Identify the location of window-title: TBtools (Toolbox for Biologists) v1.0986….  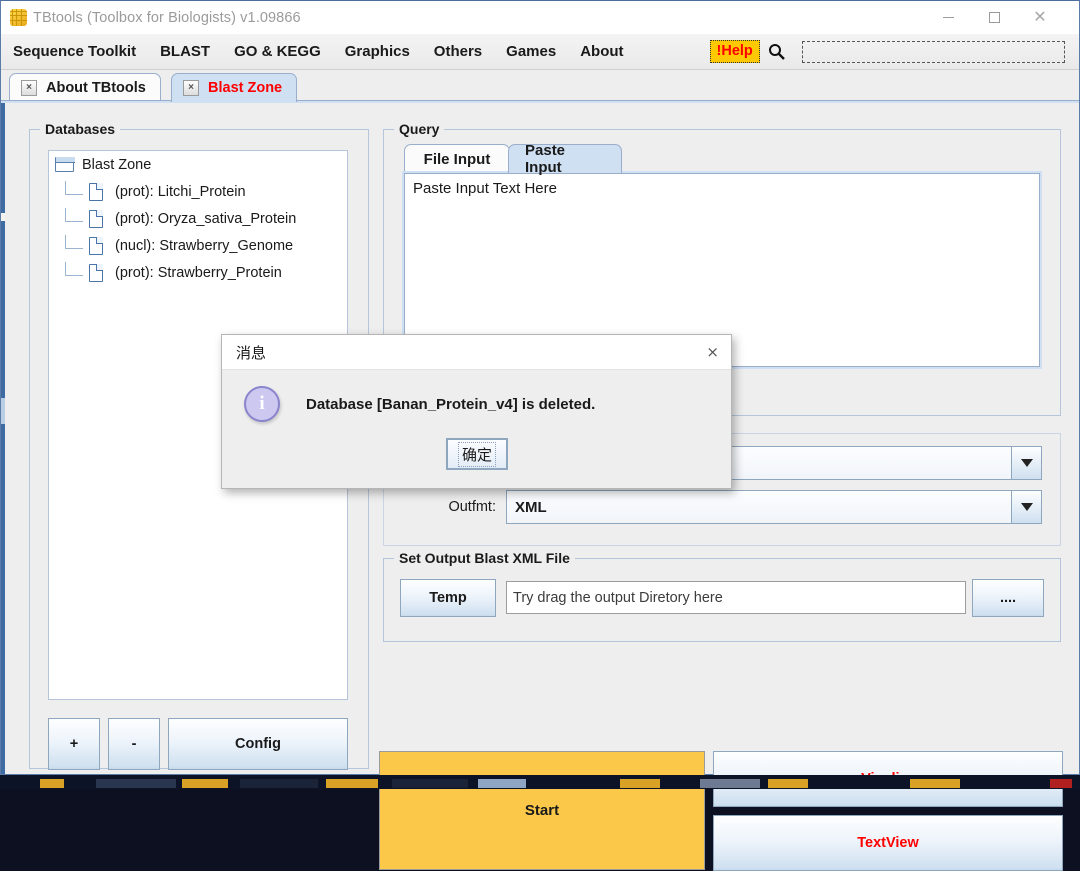
(167, 17).